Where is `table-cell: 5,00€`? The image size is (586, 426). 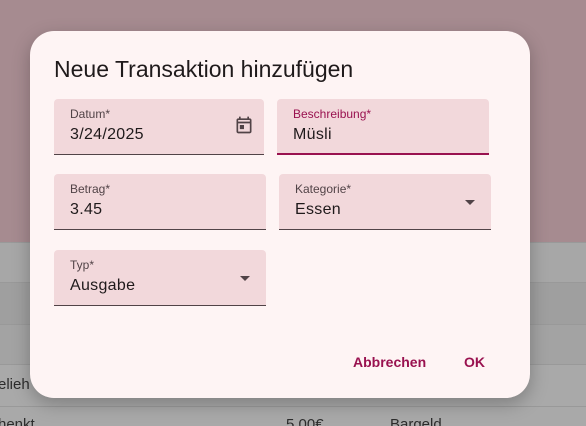
table-cell: 5,00€ is located at coordinates (305, 421).